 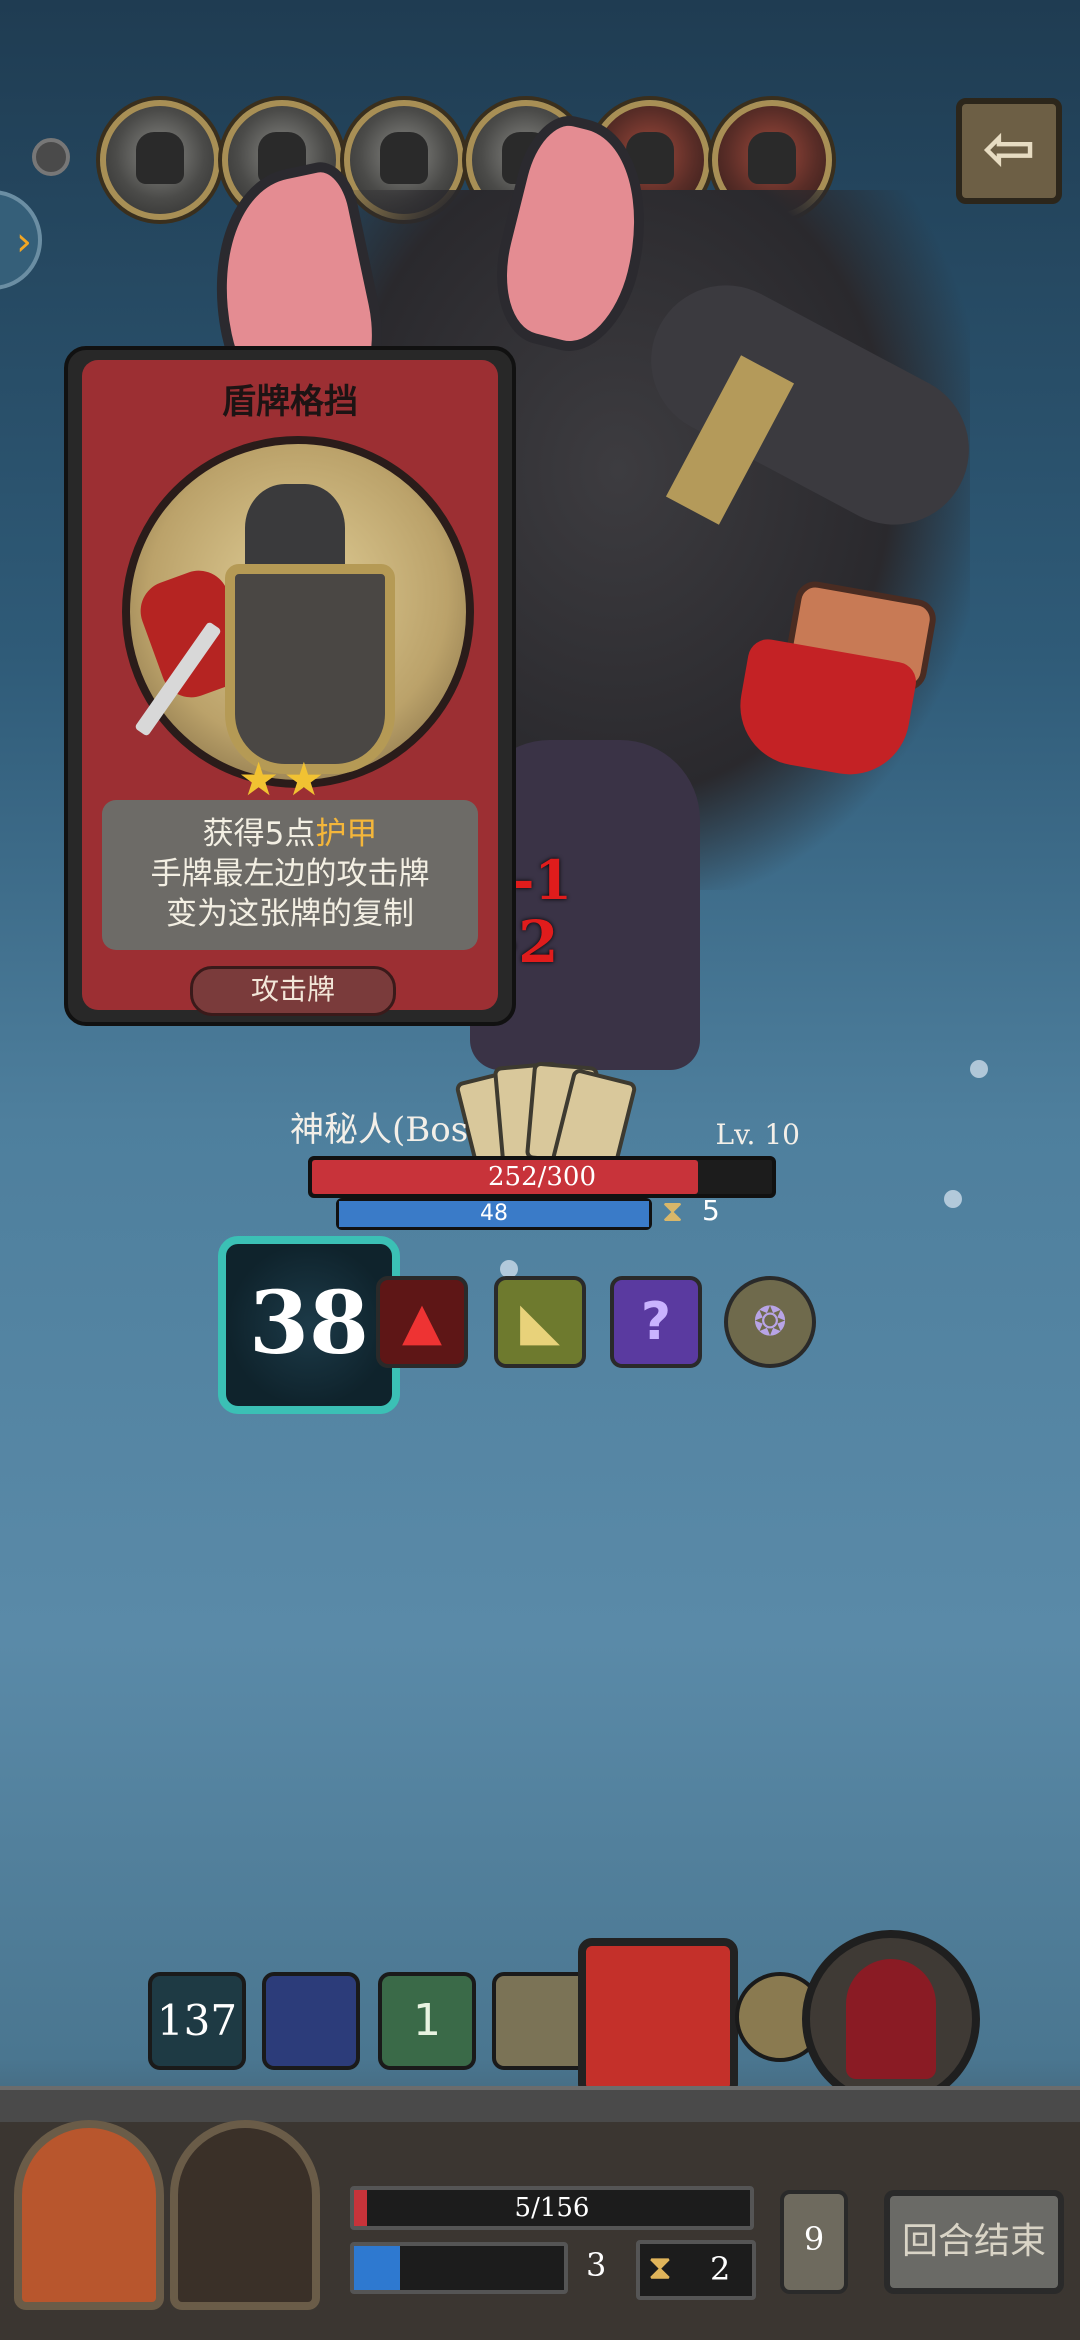 What do you see at coordinates (770, 1322) in the screenshot?
I see `claw-icon: ❂` at bounding box center [770, 1322].